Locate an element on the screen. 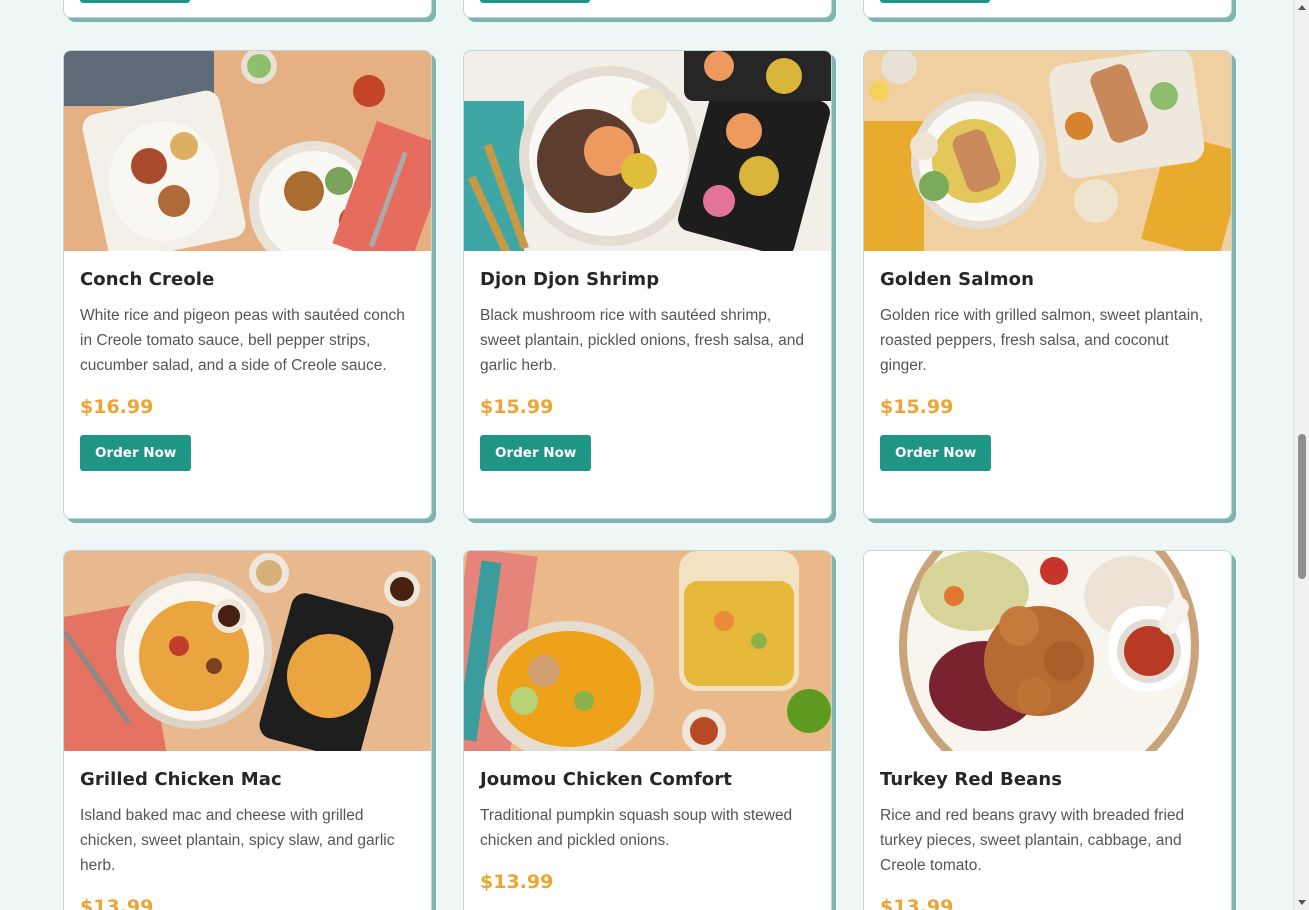 This screenshot has height=910, width=1309. scroll-up-arrow-icon is located at coordinates (1302, 7).